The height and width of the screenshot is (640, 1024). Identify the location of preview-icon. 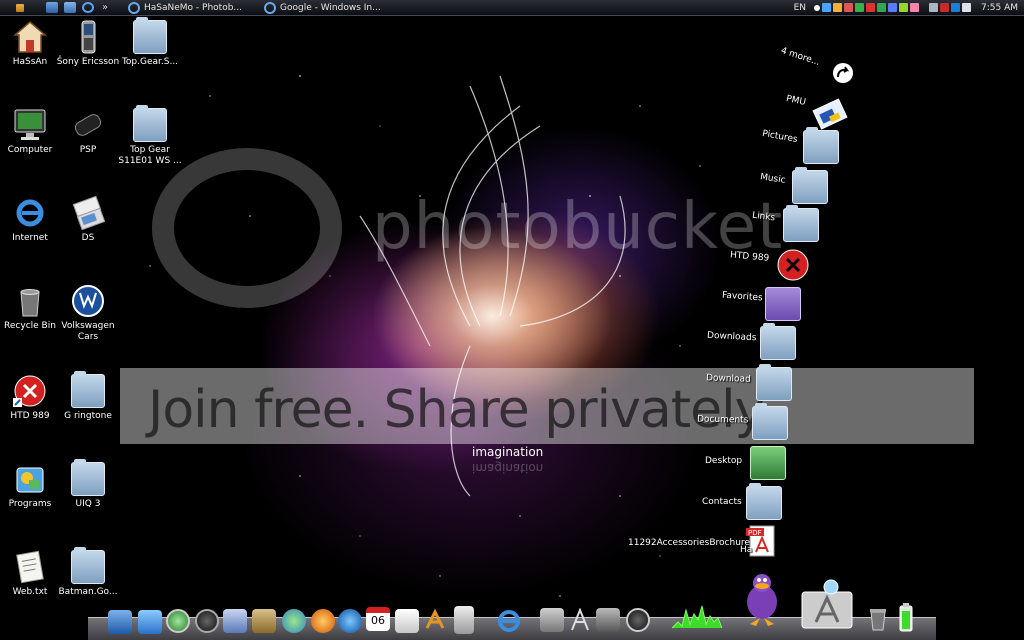
(552, 620).